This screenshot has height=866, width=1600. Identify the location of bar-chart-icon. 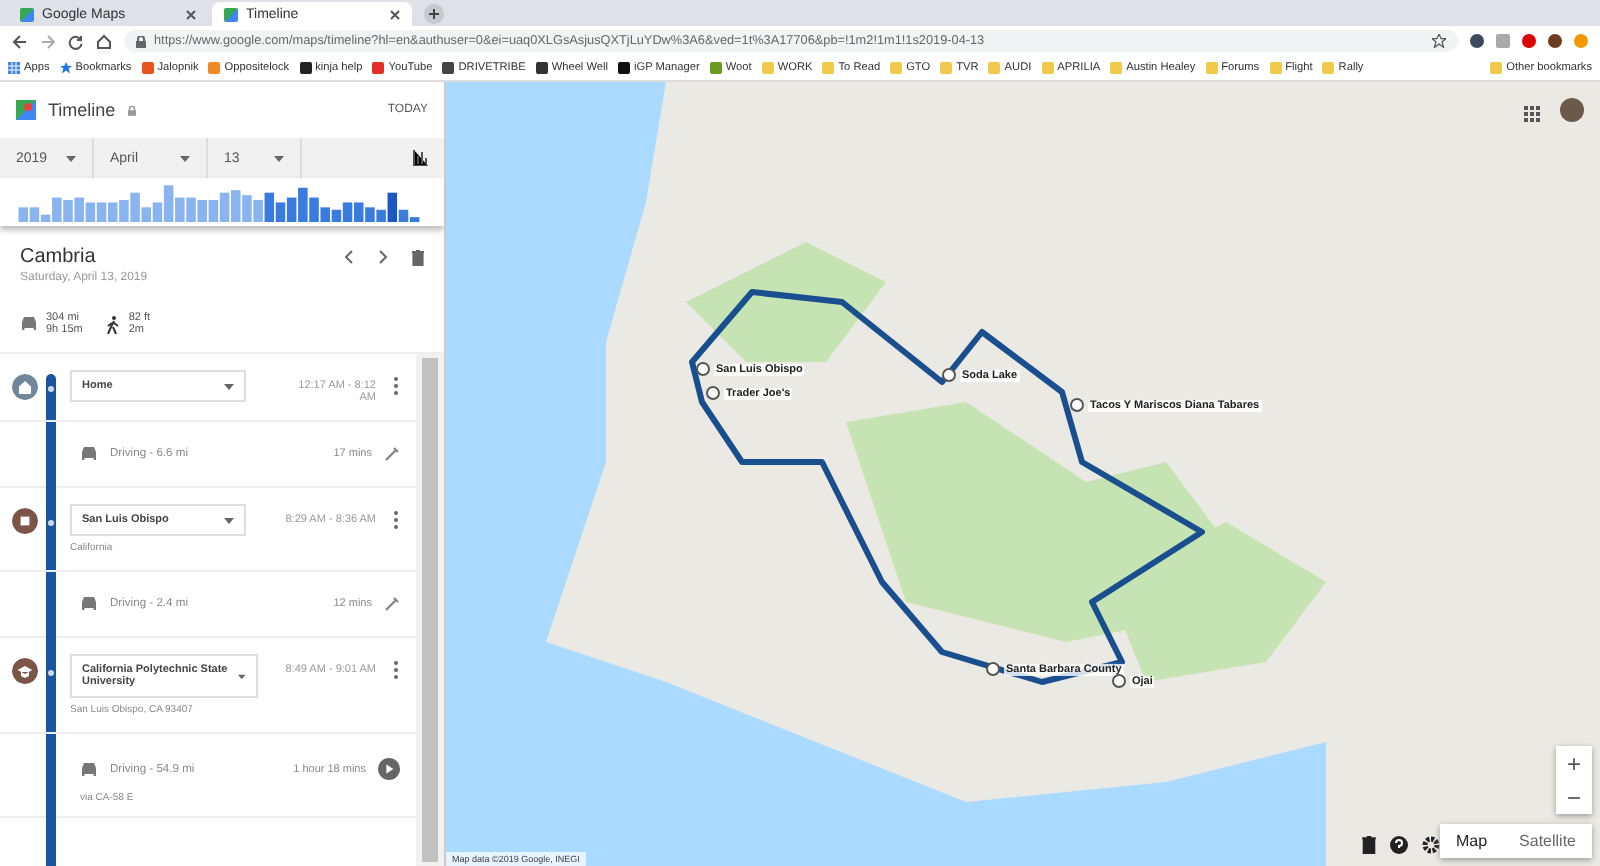
(420, 158).